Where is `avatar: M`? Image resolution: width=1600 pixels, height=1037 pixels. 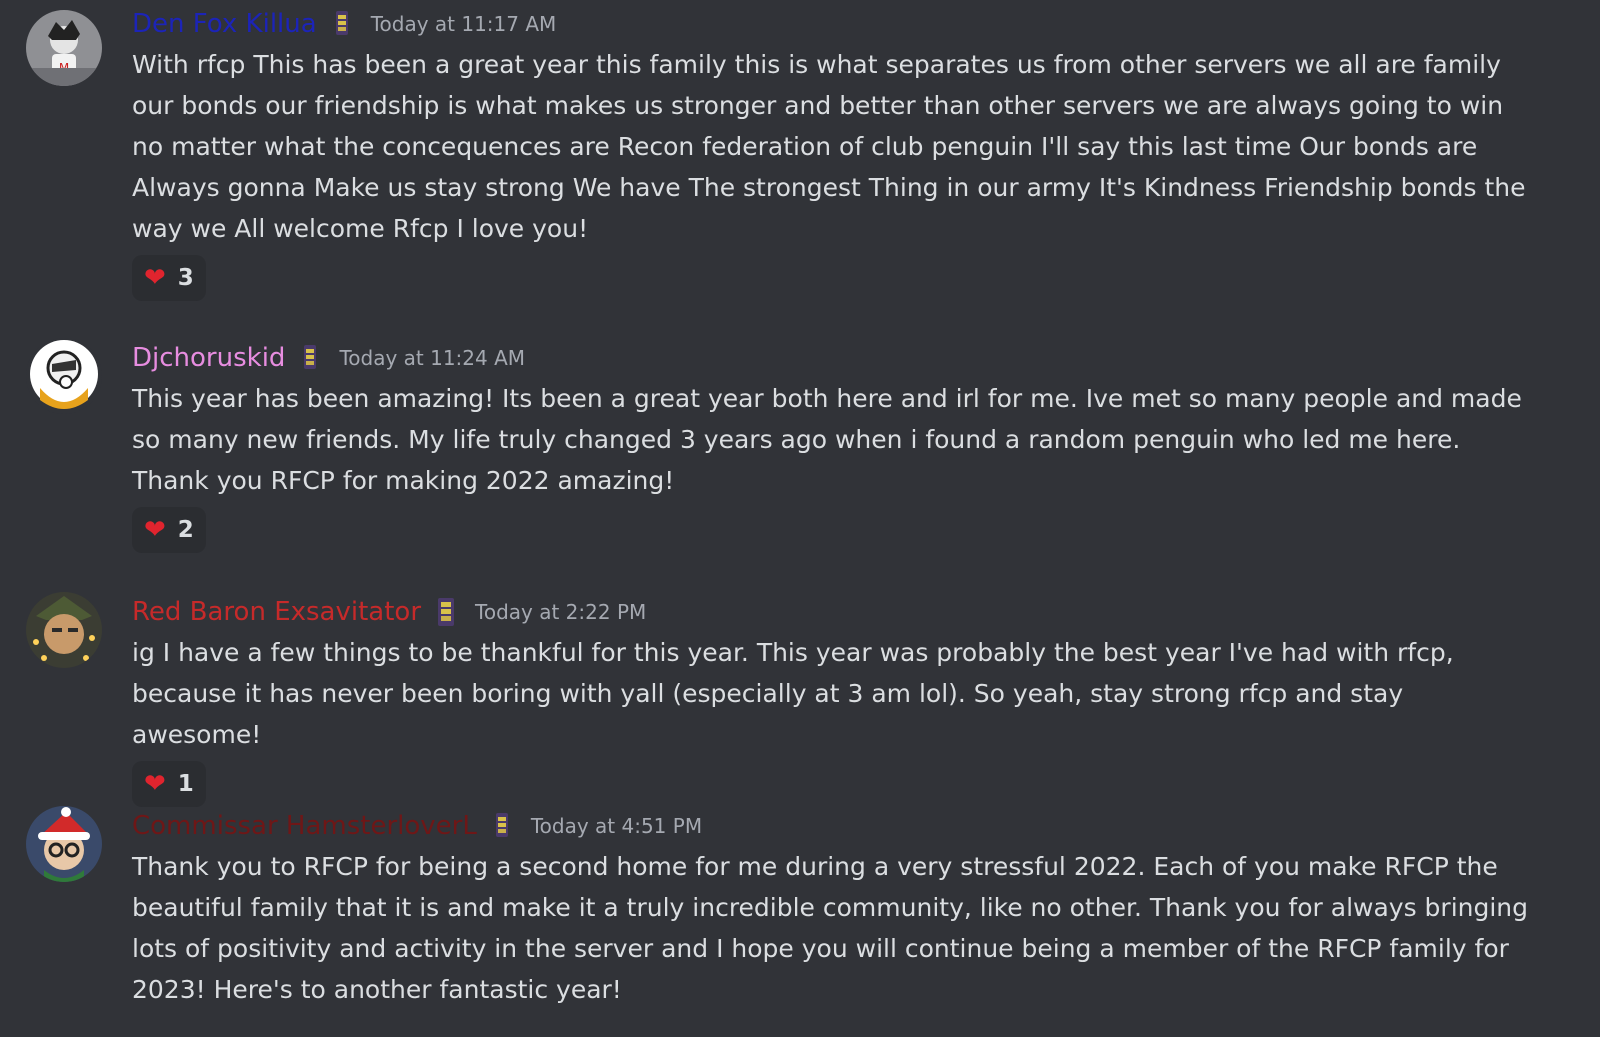
avatar: M is located at coordinates (64, 48).